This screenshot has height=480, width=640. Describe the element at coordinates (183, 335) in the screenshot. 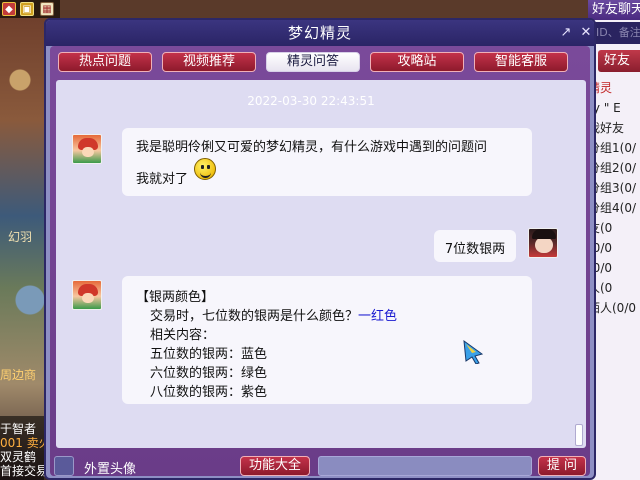

I see `related-label: 相关内容：` at that location.